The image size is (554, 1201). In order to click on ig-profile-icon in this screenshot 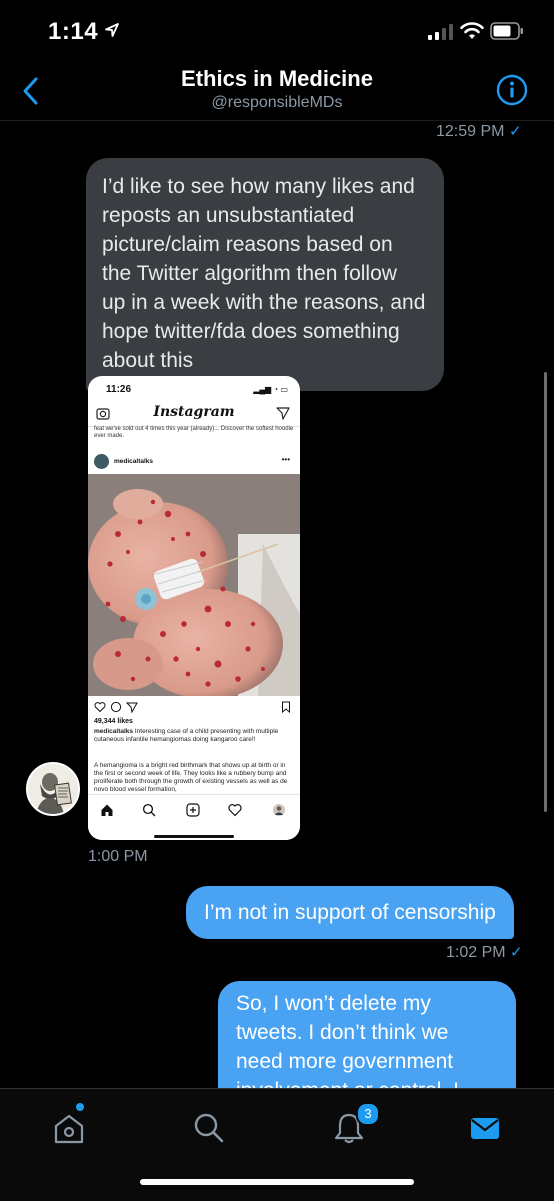, I will do `click(279, 810)`.